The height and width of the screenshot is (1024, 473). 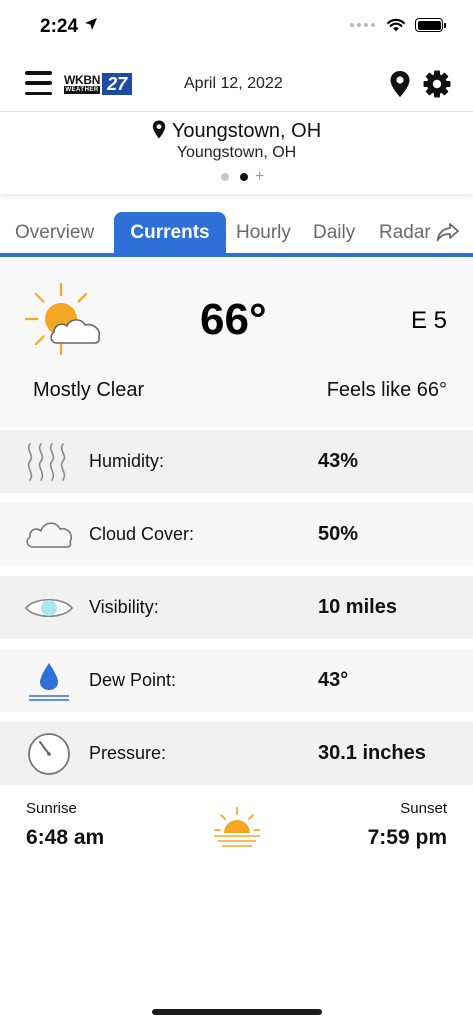 What do you see at coordinates (225, 177) in the screenshot?
I see `page-dot` at bounding box center [225, 177].